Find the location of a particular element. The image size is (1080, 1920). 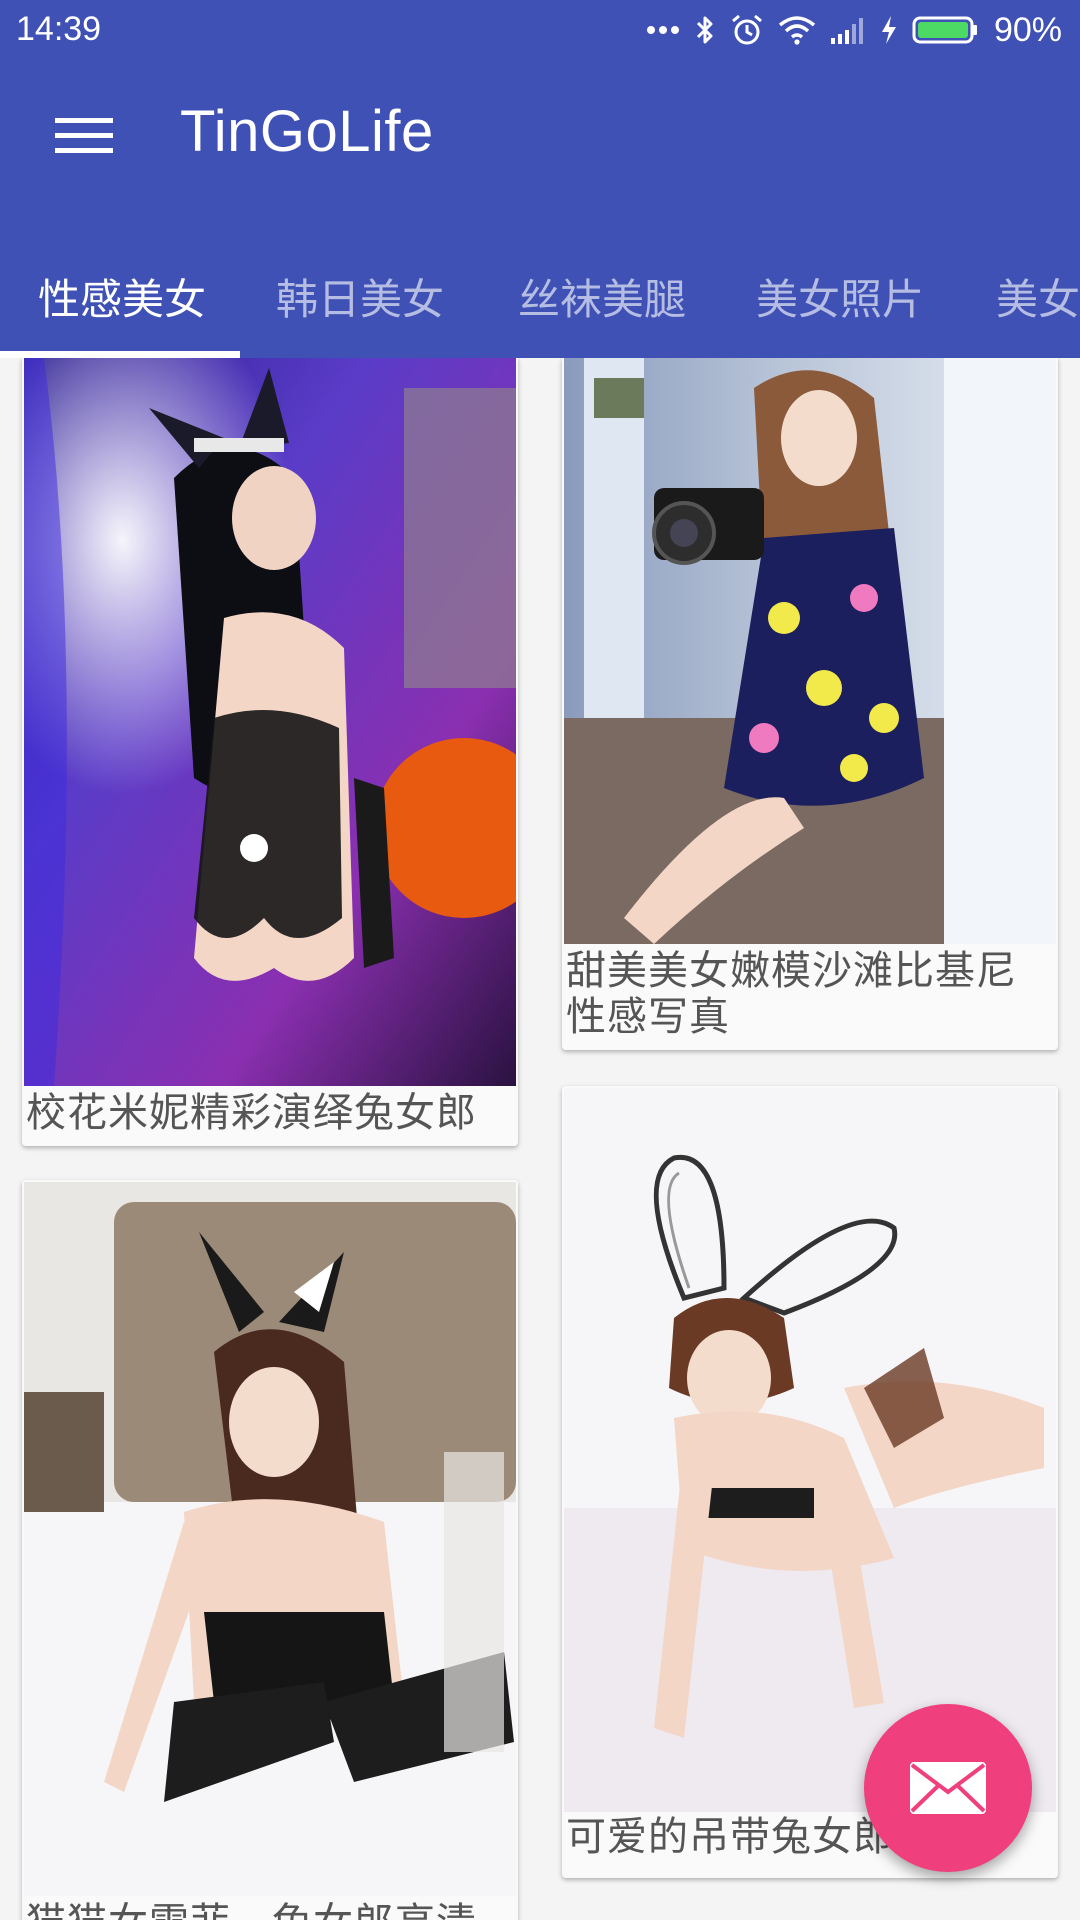

tab-stockings-legs: 丝袜美腿 is located at coordinates (602, 300).